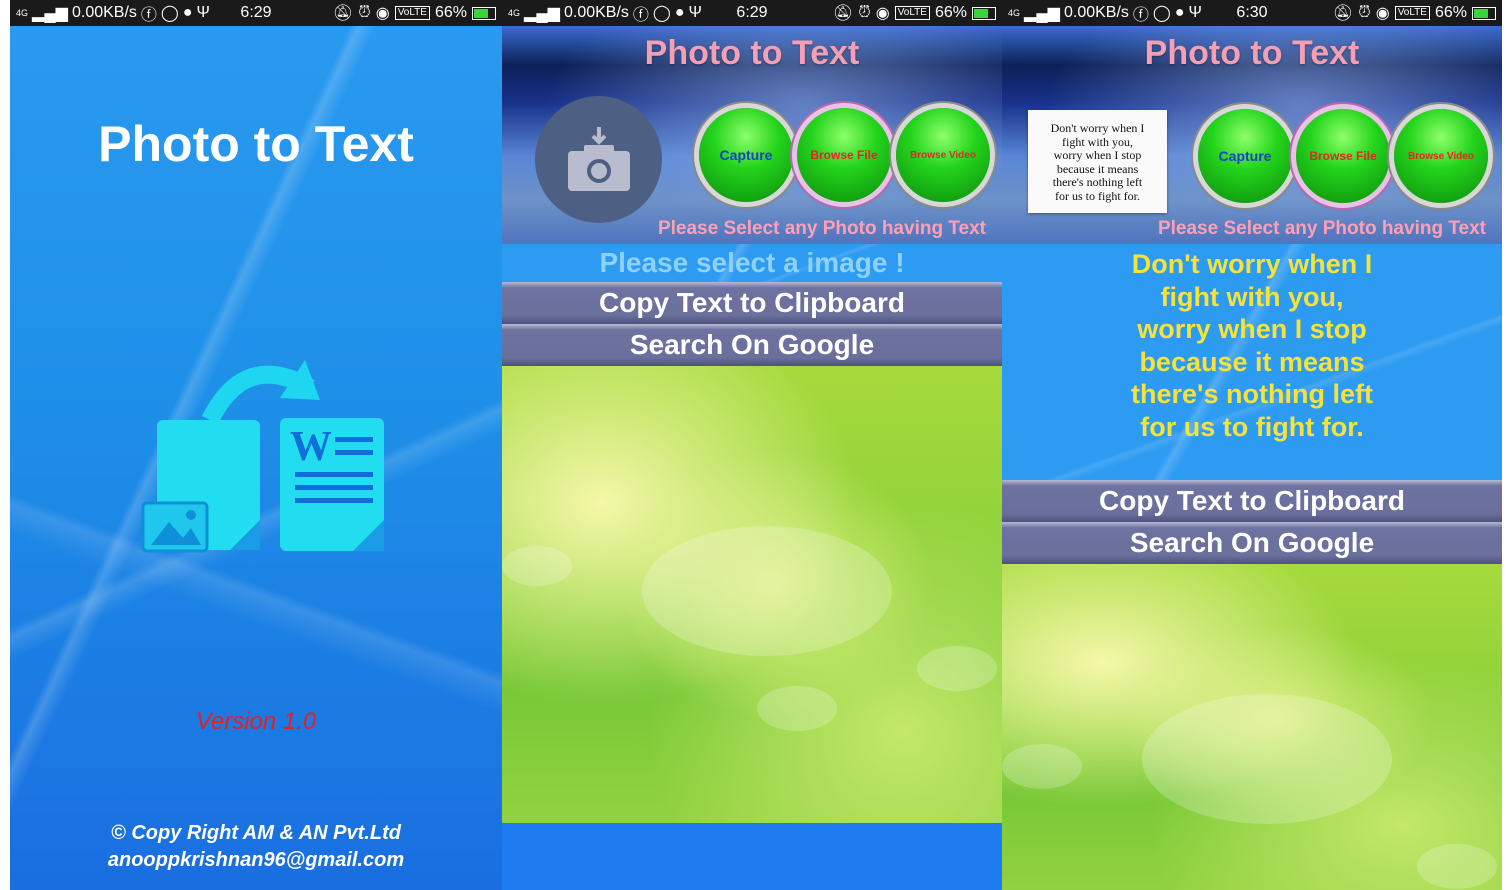  Describe the element at coordinates (1097, 182) in the screenshot. I see `preview-line: there's nothing left` at that location.